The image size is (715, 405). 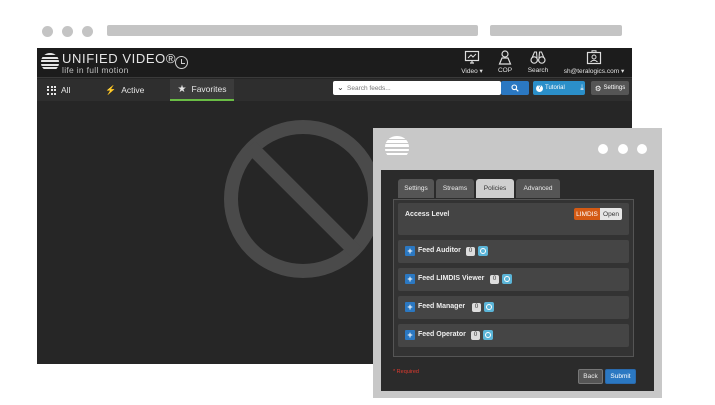 I want to click on nav-user: sh@teralogics.com ▾, so click(x=594, y=62).